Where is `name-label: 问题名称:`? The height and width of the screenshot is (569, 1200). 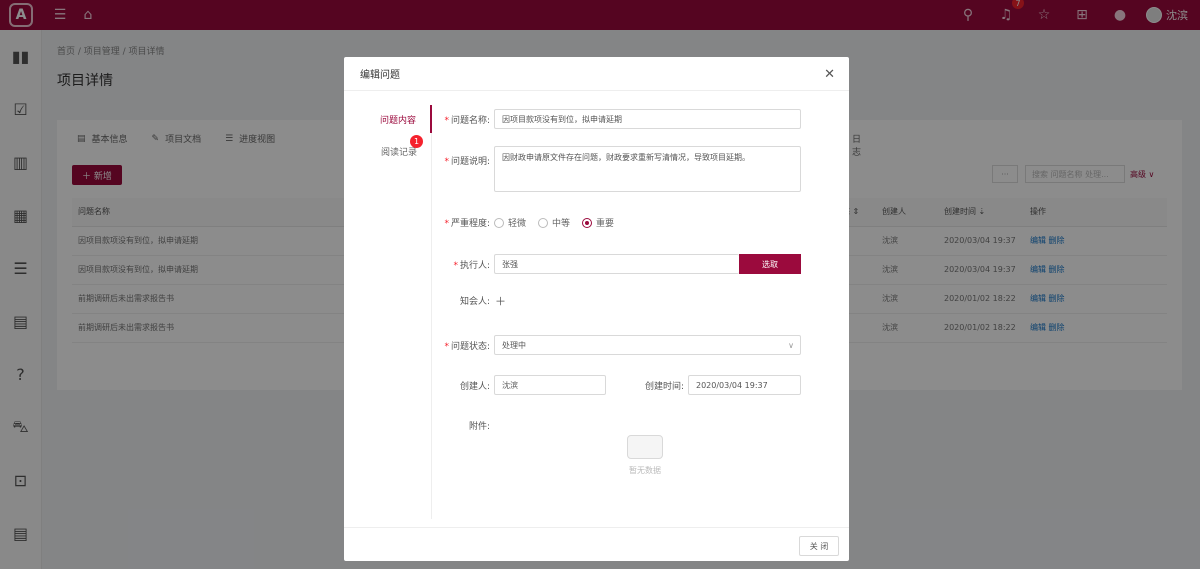 name-label: 问题名称: is located at coordinates (470, 120).